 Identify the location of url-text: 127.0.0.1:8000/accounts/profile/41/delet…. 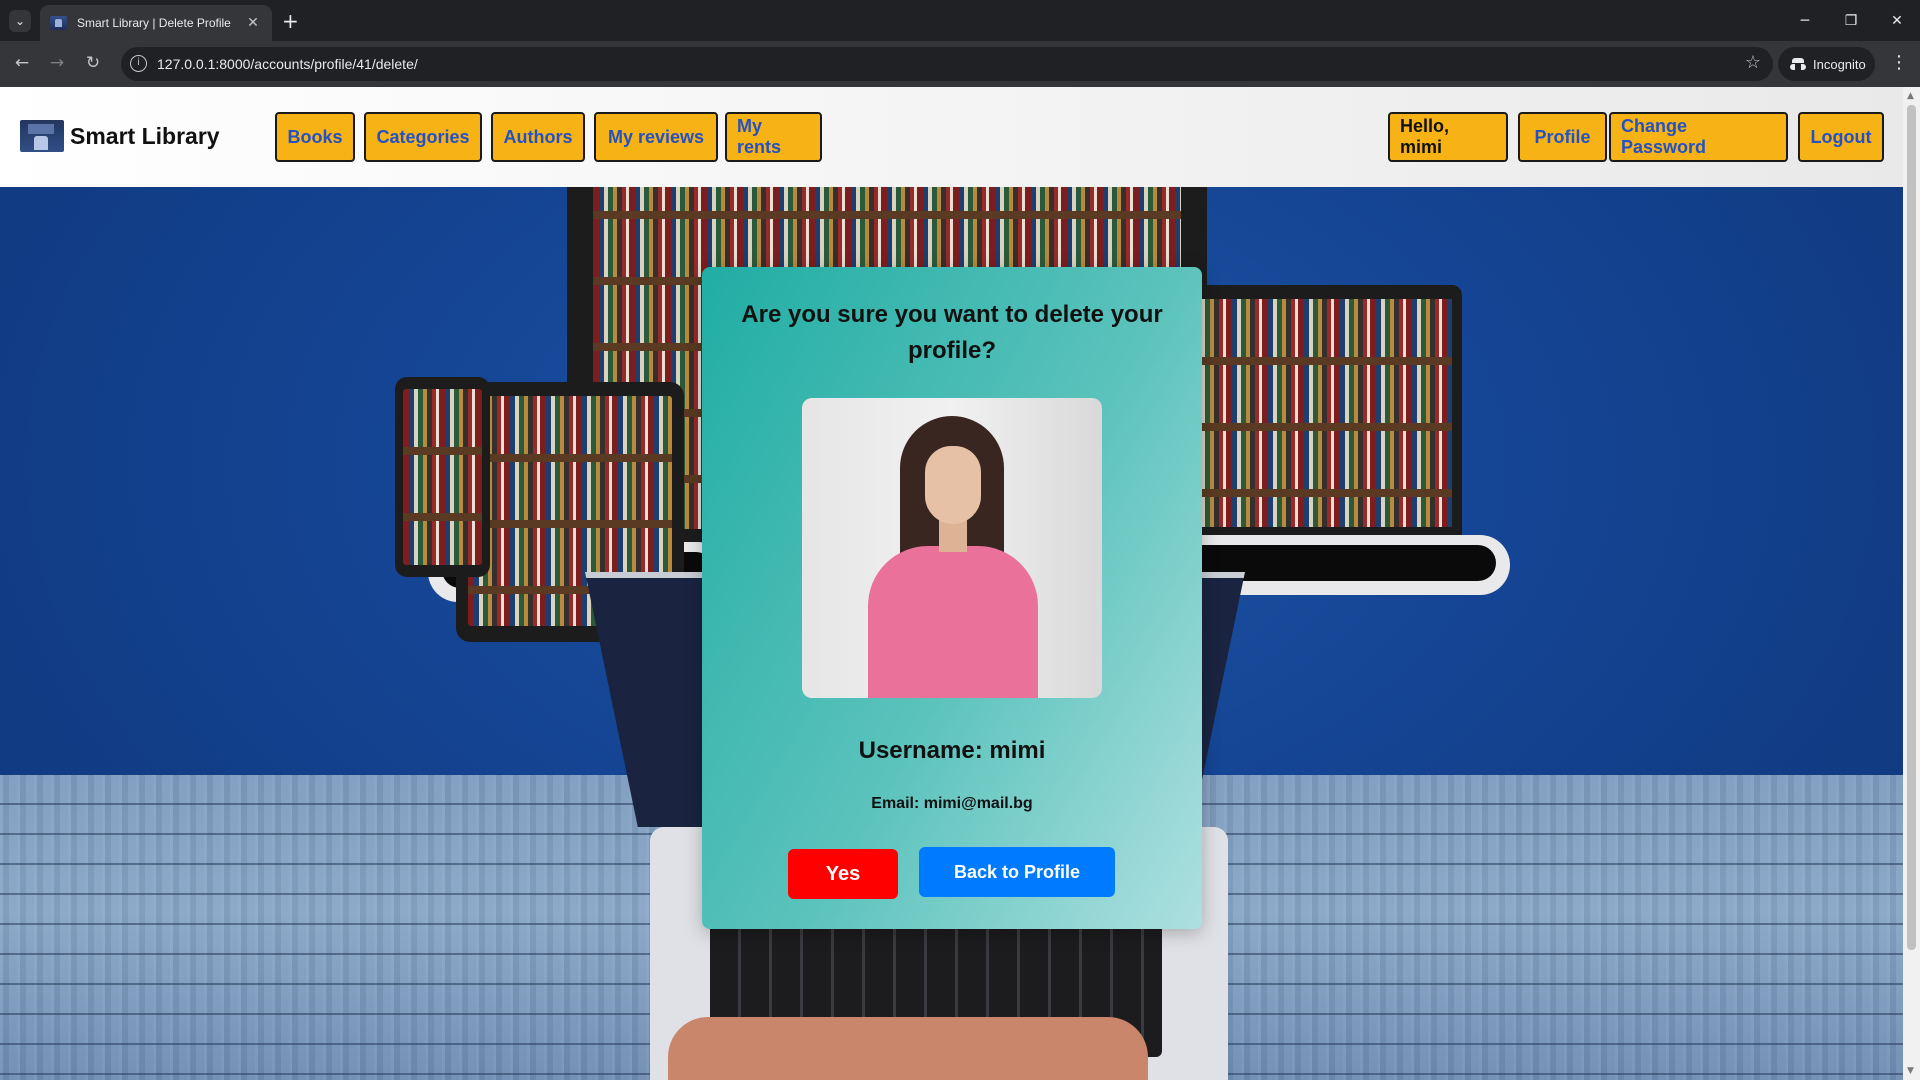
(287, 64).